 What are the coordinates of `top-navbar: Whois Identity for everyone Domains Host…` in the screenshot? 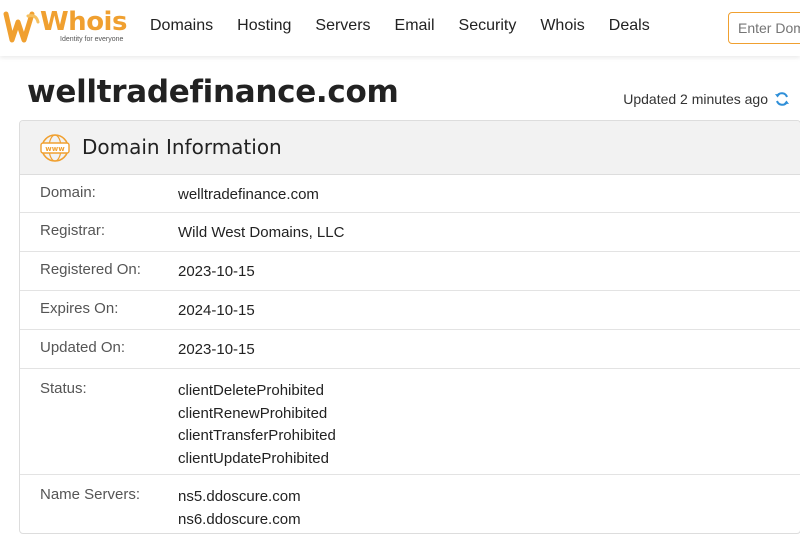 It's located at (400, 28).